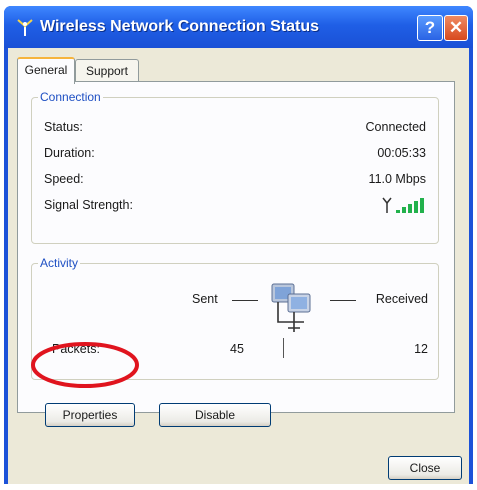  I want to click on duration-row: Duration: 00:05:33, so click(235, 155).